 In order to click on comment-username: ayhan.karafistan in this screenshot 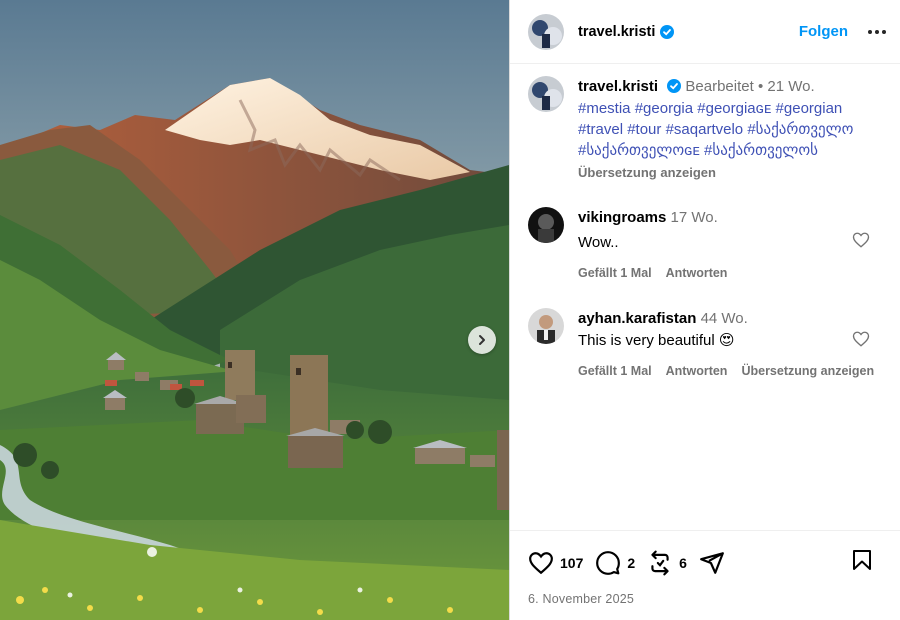, I will do `click(637, 318)`.